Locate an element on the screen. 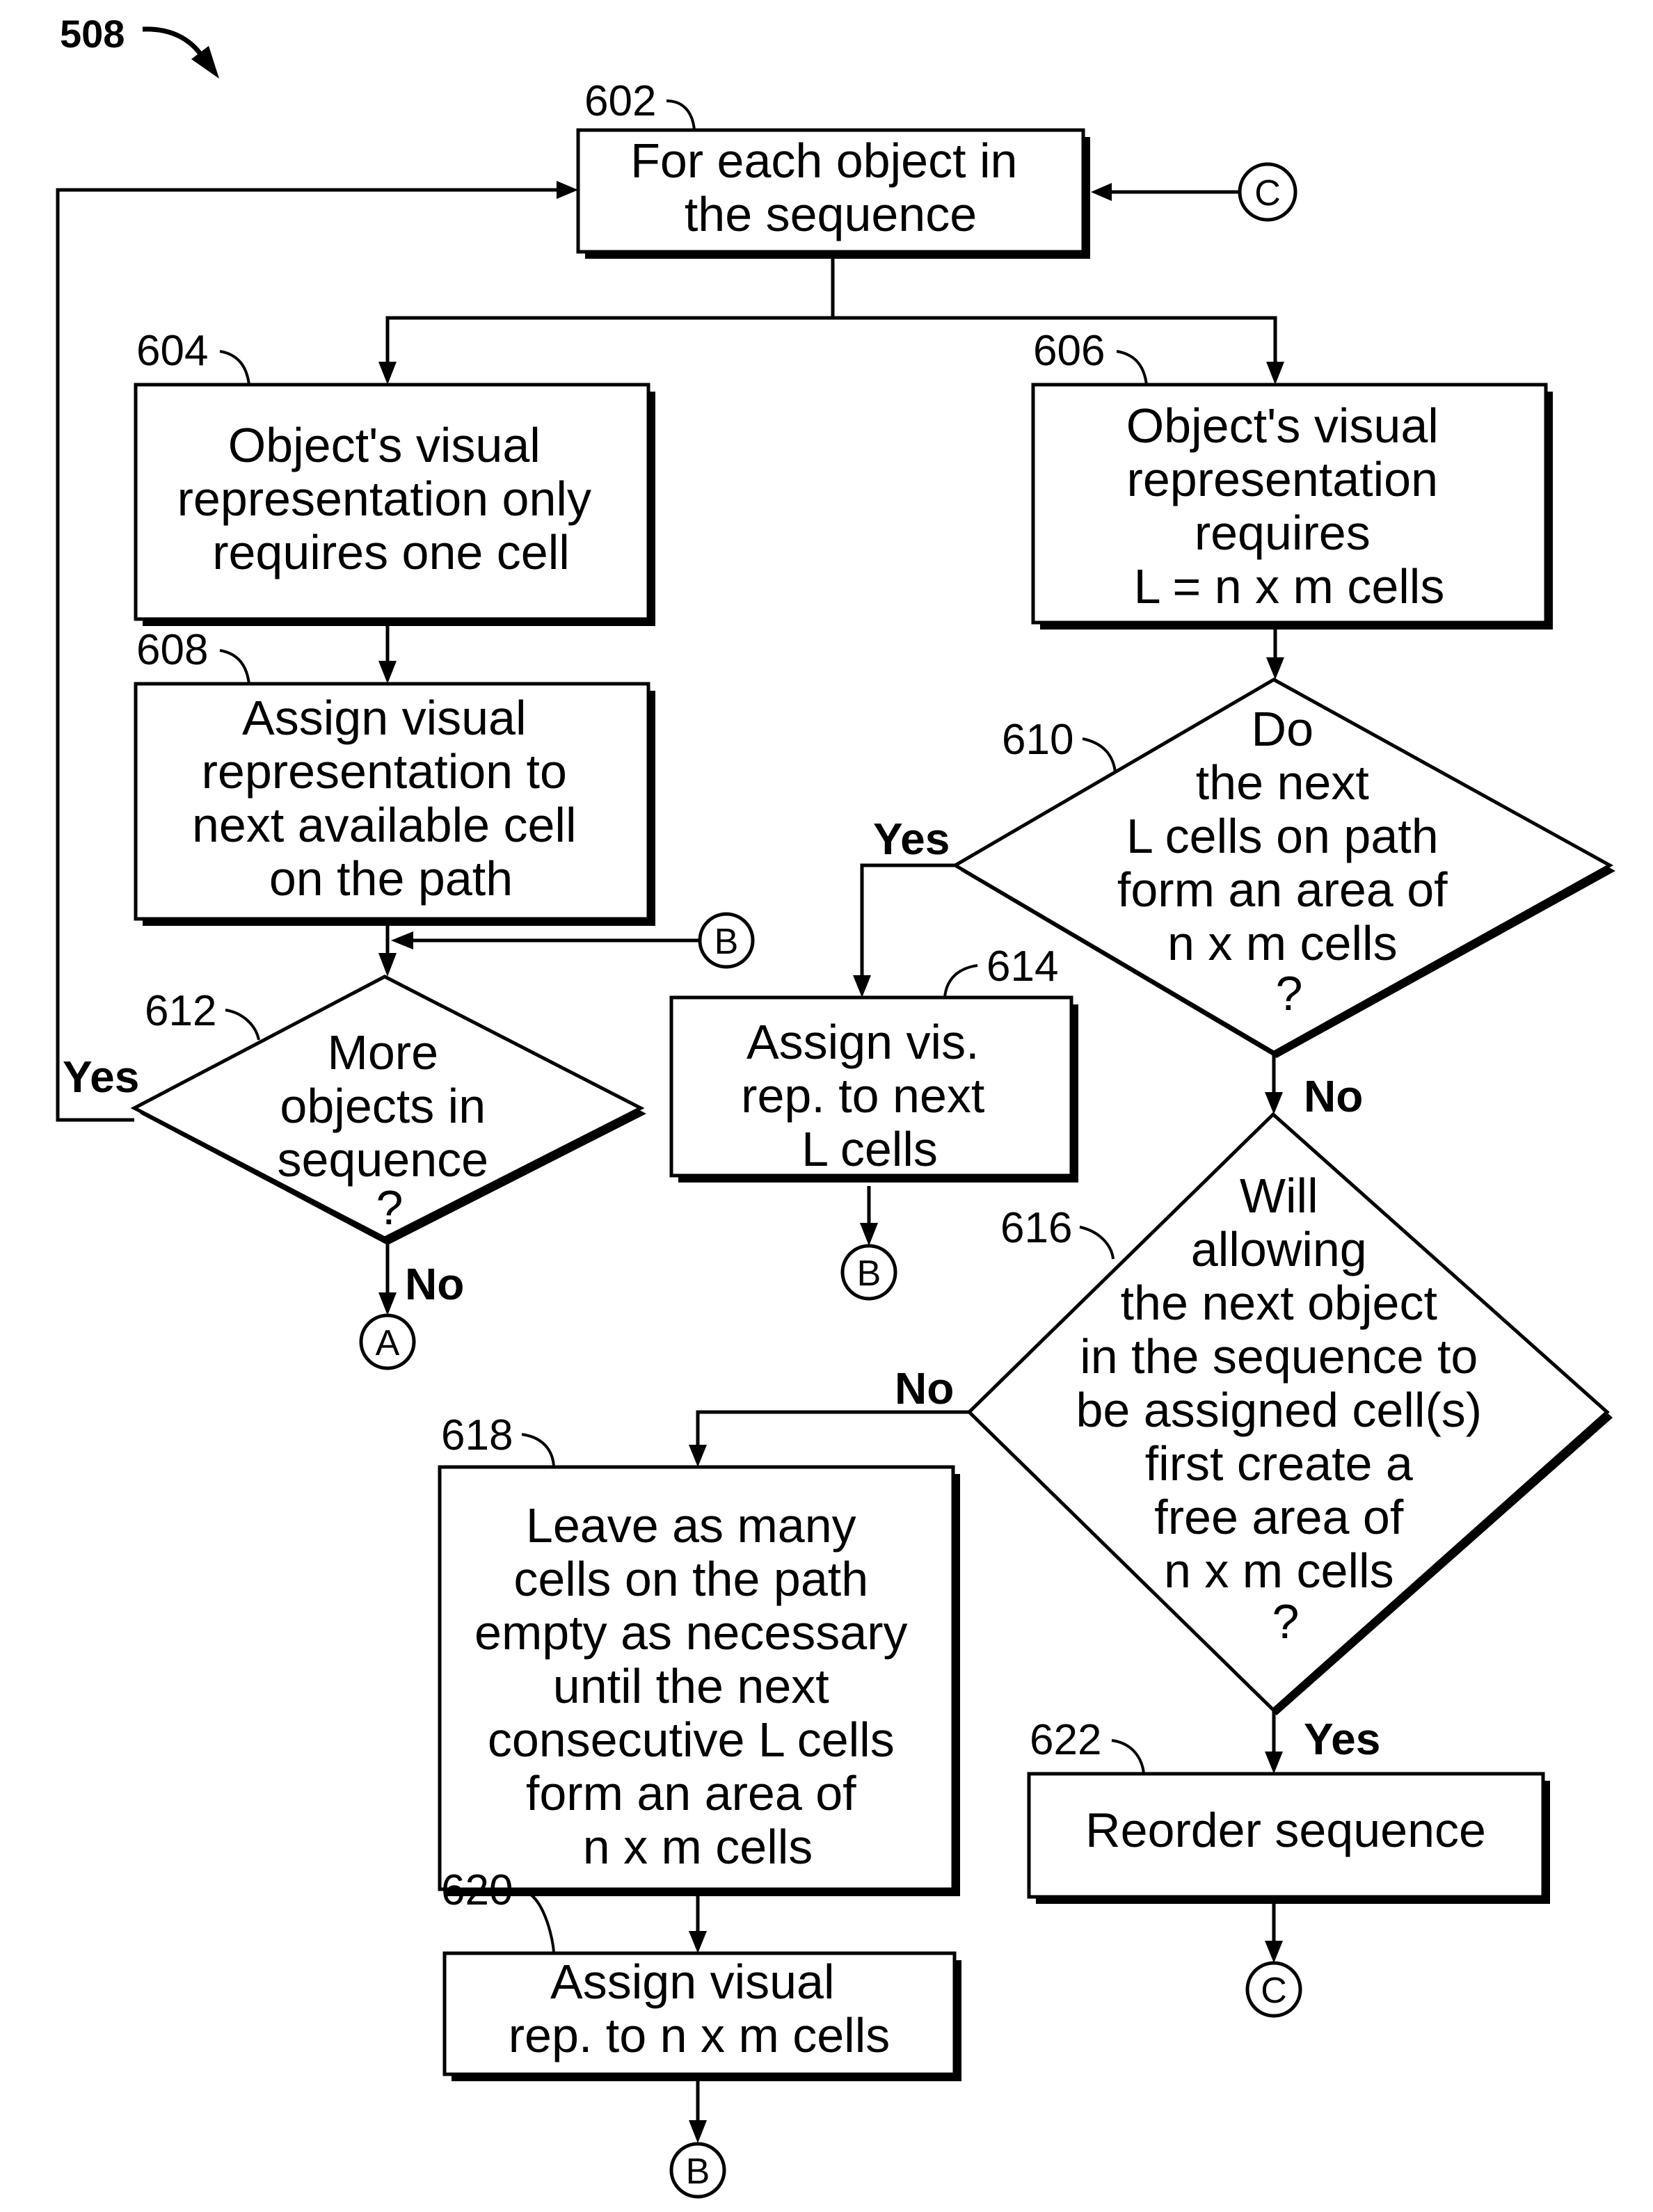 Image resolution: width=1653 pixels, height=2212 pixels. svg-text: 608 is located at coordinates (172, 650).